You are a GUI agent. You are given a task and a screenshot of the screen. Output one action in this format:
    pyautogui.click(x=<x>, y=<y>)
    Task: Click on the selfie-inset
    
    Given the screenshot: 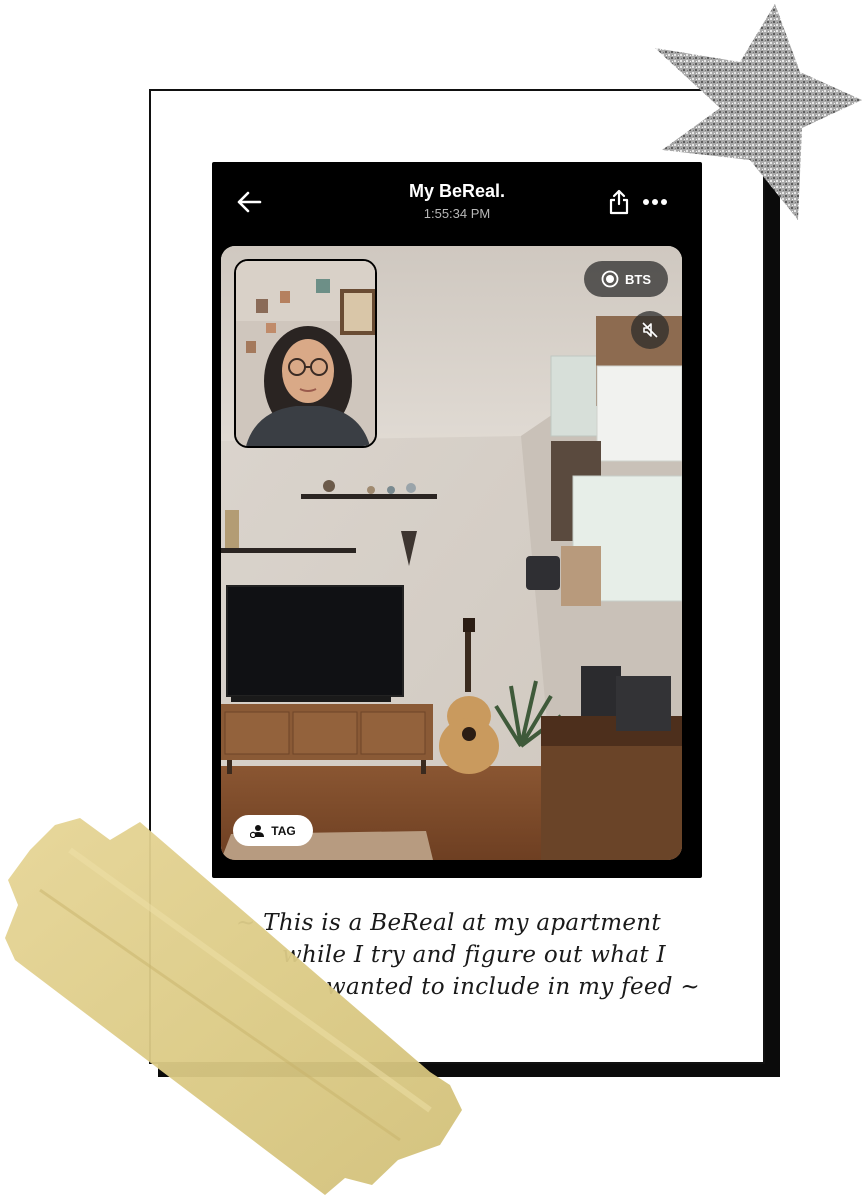 What is the action you would take?
    pyautogui.click(x=305, y=353)
    